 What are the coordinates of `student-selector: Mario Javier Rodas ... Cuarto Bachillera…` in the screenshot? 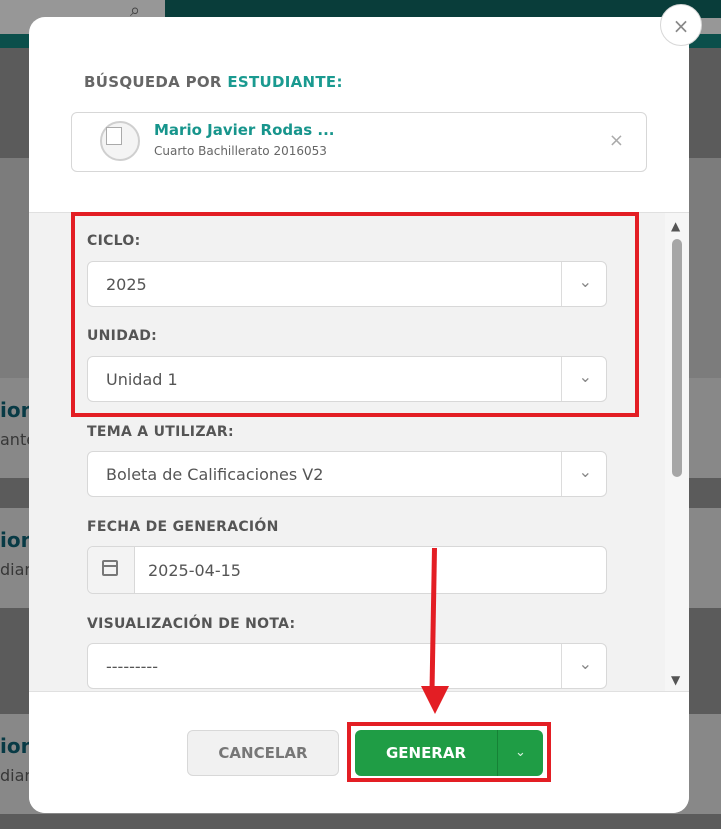 It's located at (359, 142).